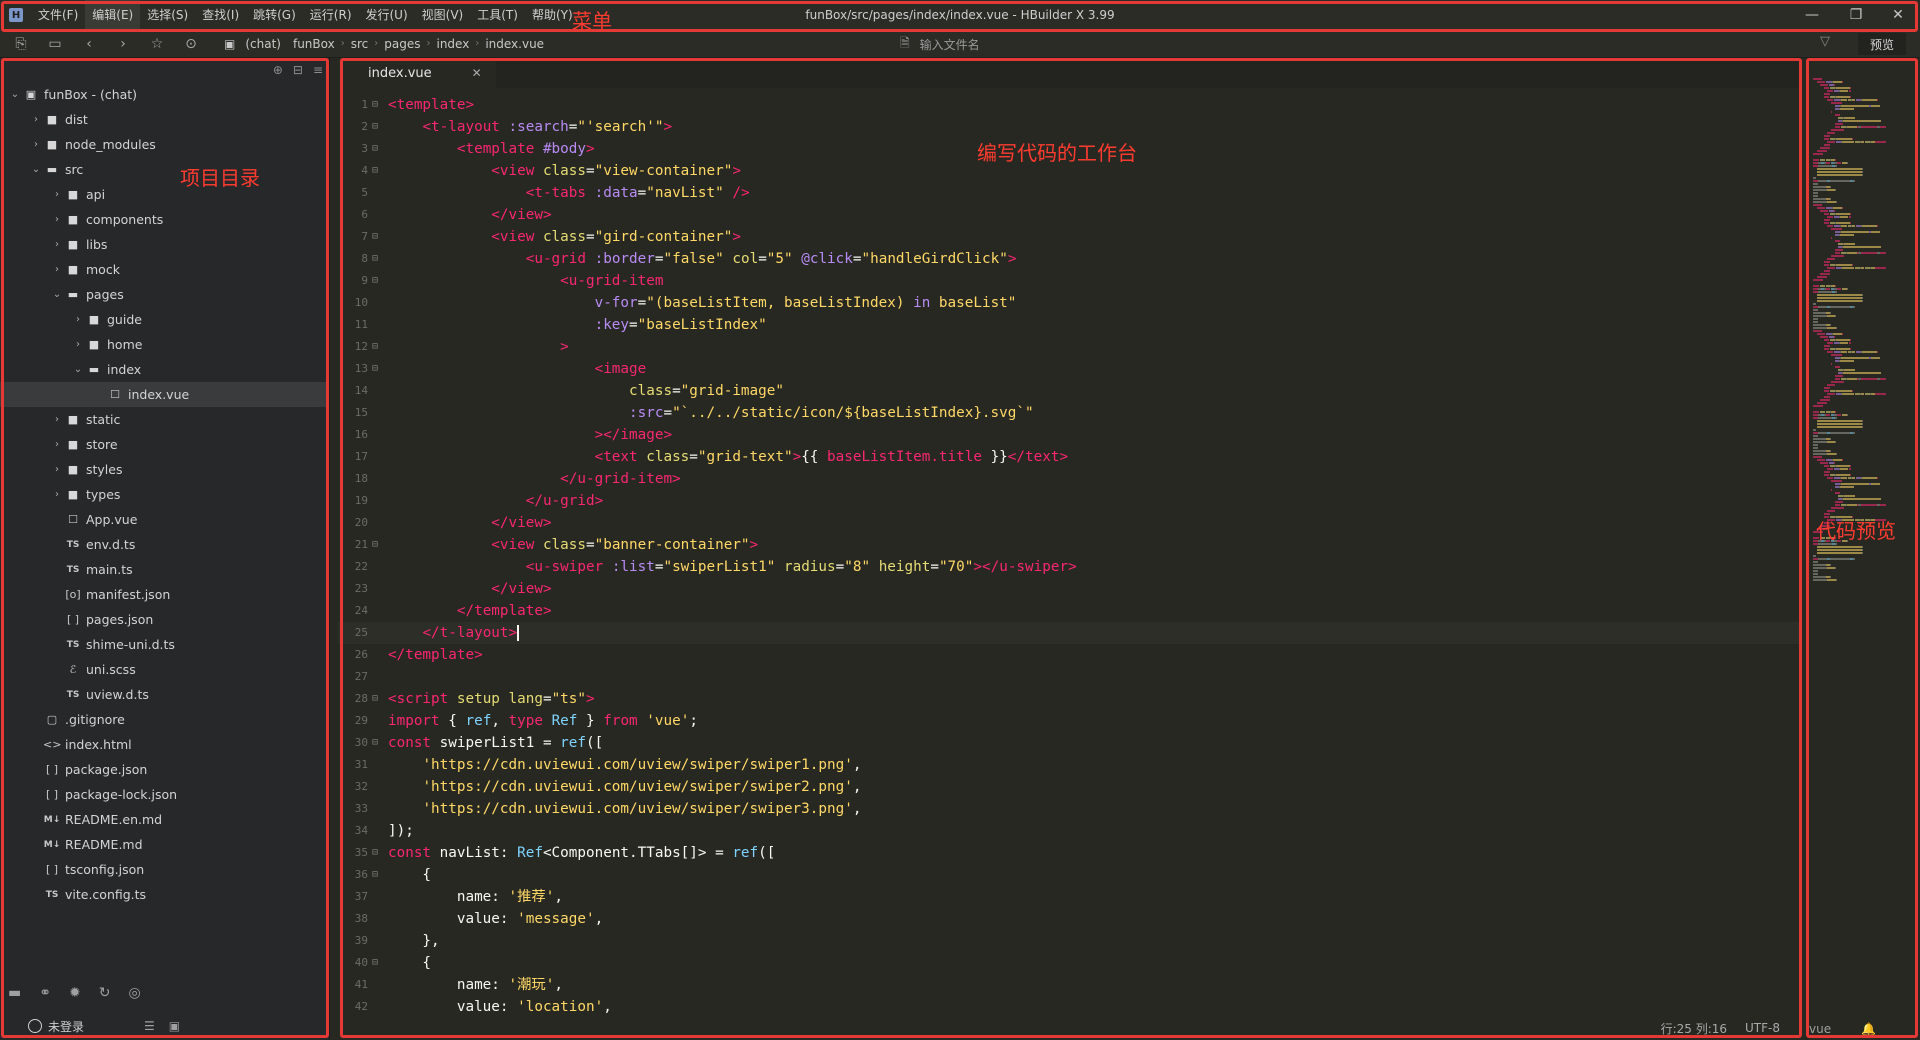 Image resolution: width=1920 pixels, height=1040 pixels. Describe the element at coordinates (164, 94) in the screenshot. I see `tree-item: ⌄ ▣ funBox - (chat)` at that location.